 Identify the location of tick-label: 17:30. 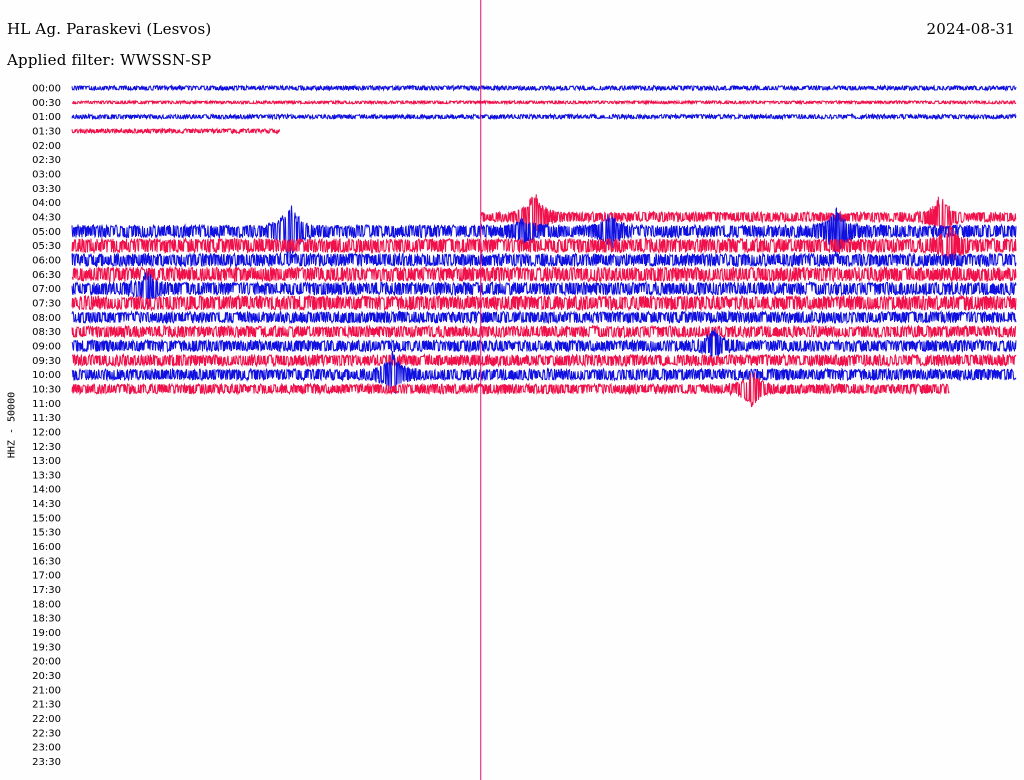
(46, 590).